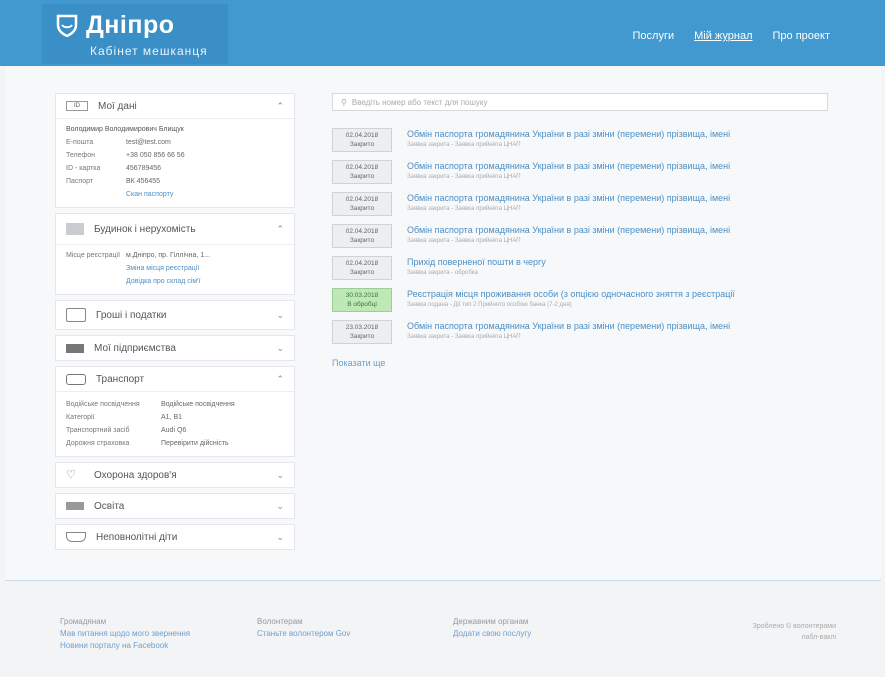 The height and width of the screenshot is (677, 885). Describe the element at coordinates (442, 273) in the screenshot. I see `journal-subtitle: Заявка закрита - обробка` at that location.